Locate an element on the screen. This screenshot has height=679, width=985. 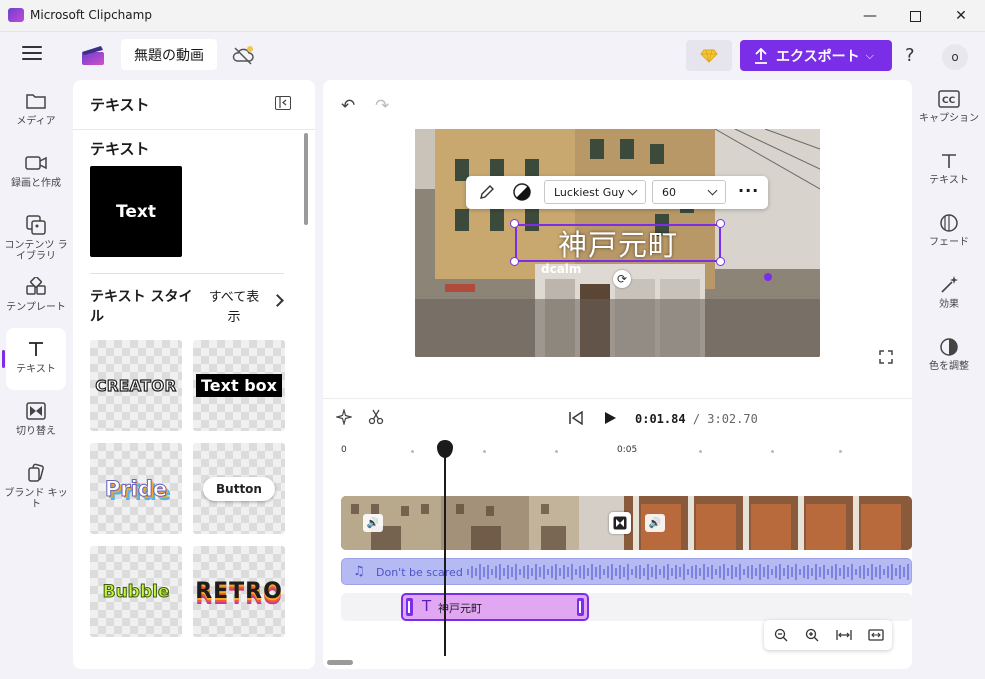
collapse-panel-icon is located at coordinates (283, 103).